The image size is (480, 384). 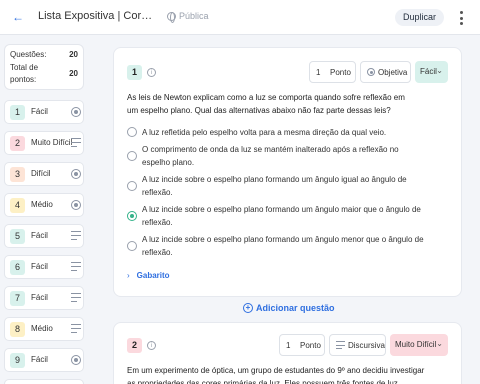 I want to click on page-title: Lista Expositiva | Cores Primárias, so click(x=98, y=16).